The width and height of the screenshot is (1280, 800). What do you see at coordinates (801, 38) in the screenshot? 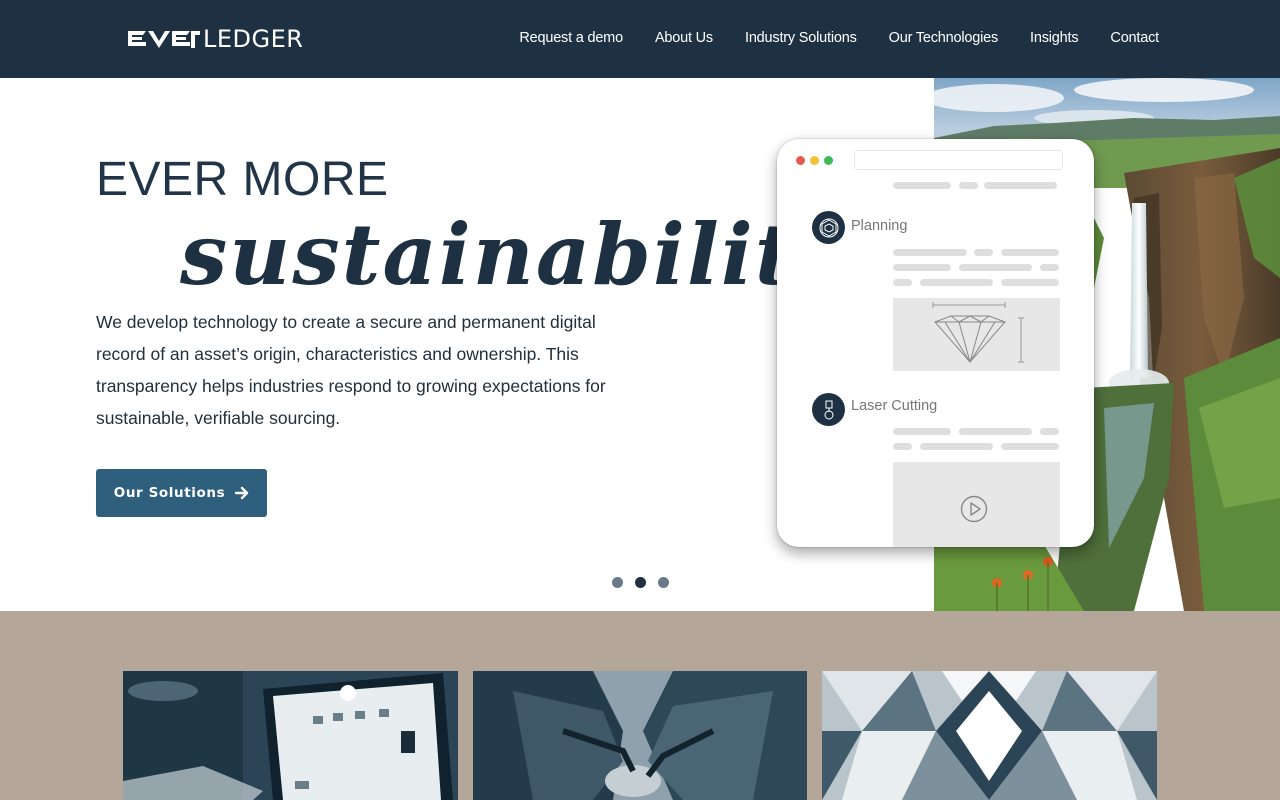
I see `nav-industry-solutions: Industry Solutions` at bounding box center [801, 38].